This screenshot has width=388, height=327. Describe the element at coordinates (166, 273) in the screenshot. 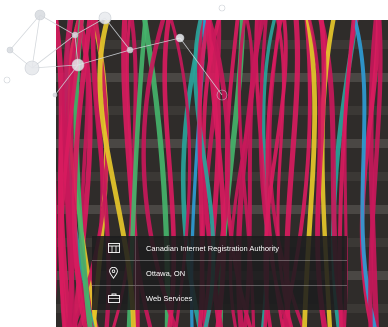

I see `company-location: Ottawa, ON` at that location.